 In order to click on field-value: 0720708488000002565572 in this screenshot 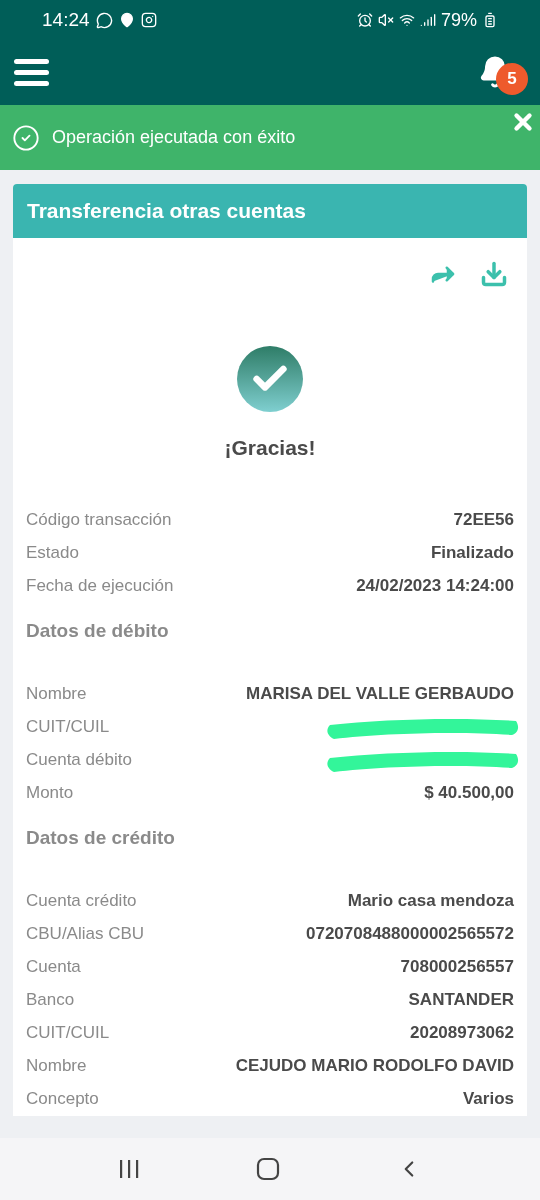, I will do `click(410, 934)`.